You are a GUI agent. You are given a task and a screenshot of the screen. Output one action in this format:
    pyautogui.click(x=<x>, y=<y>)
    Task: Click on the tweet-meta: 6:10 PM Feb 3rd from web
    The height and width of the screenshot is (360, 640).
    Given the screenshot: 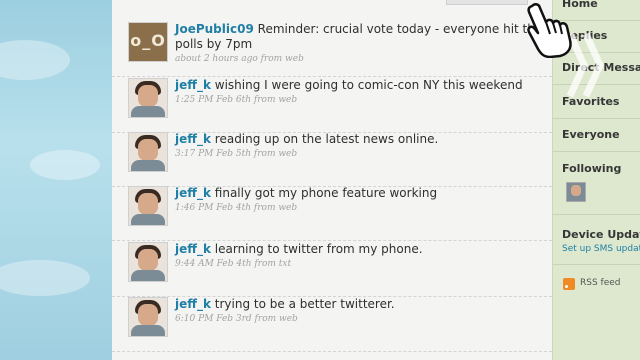 What is the action you would take?
    pyautogui.click(x=360, y=319)
    